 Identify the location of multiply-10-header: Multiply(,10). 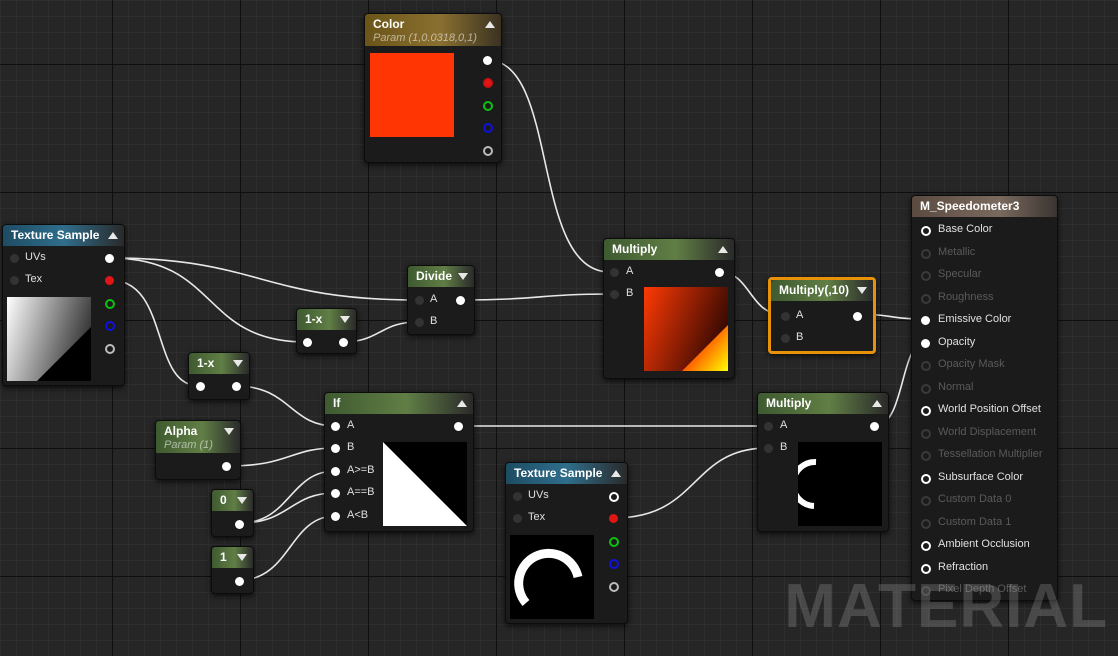
(822, 290).